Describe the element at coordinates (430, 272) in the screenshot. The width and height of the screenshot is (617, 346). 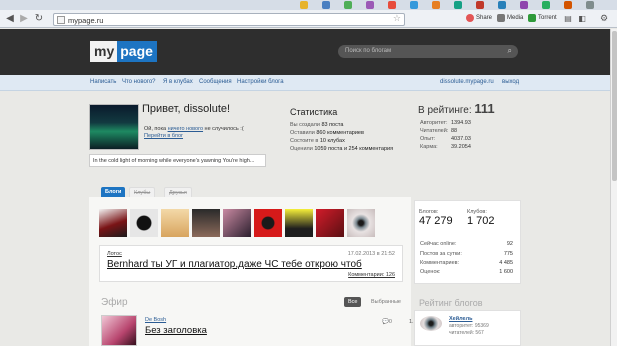
I see `site-stat-label: Оценок:` at that location.